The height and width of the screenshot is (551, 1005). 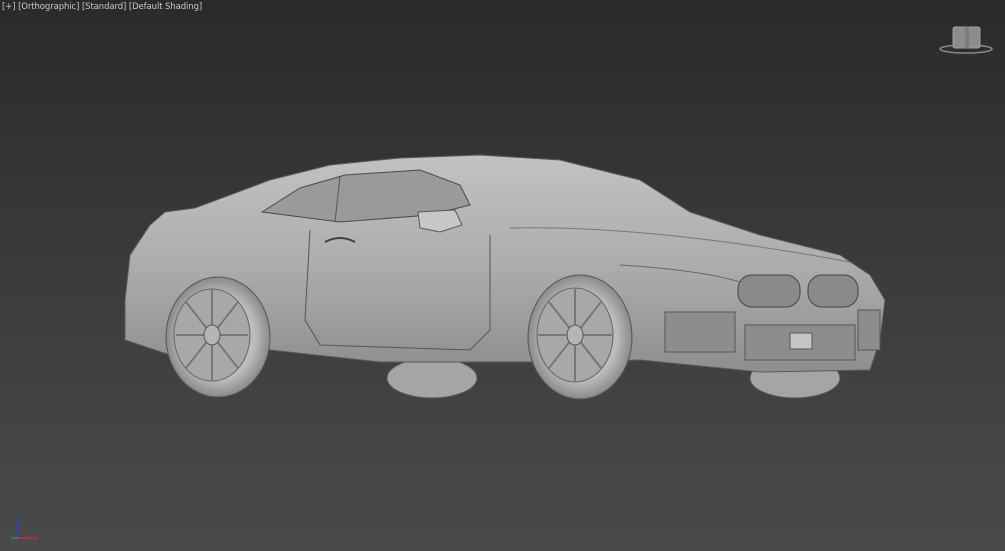 I want to click on air-intake, so click(x=700, y=332).